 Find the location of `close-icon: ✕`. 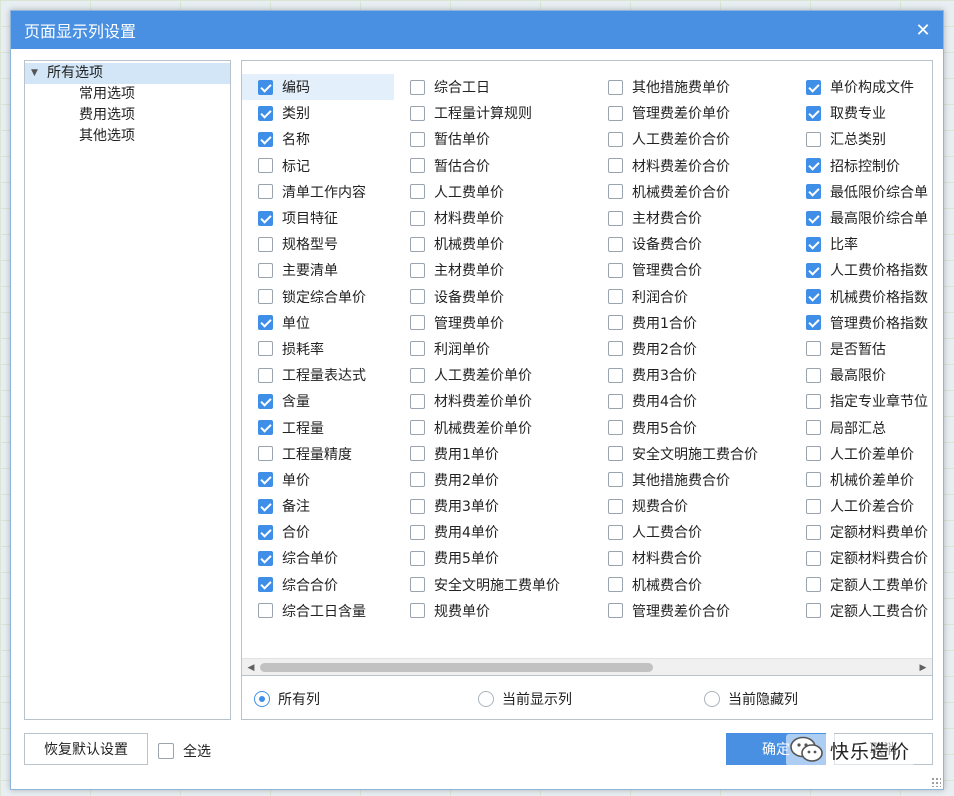

close-icon: ✕ is located at coordinates (923, 30).